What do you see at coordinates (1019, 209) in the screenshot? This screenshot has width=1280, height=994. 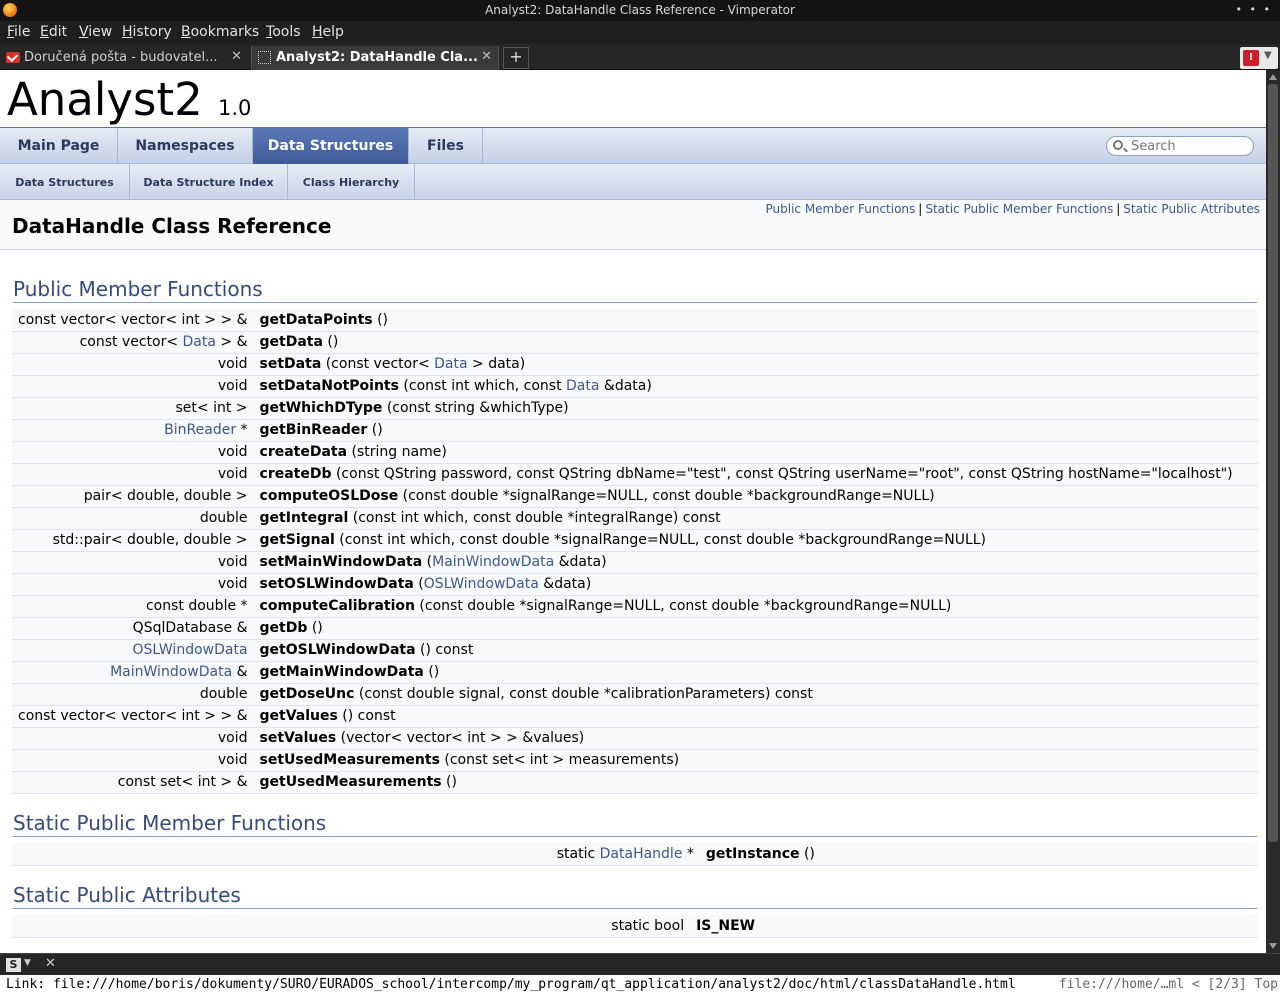 I see `summary-link-static-functions: Static Public Member Functions` at bounding box center [1019, 209].